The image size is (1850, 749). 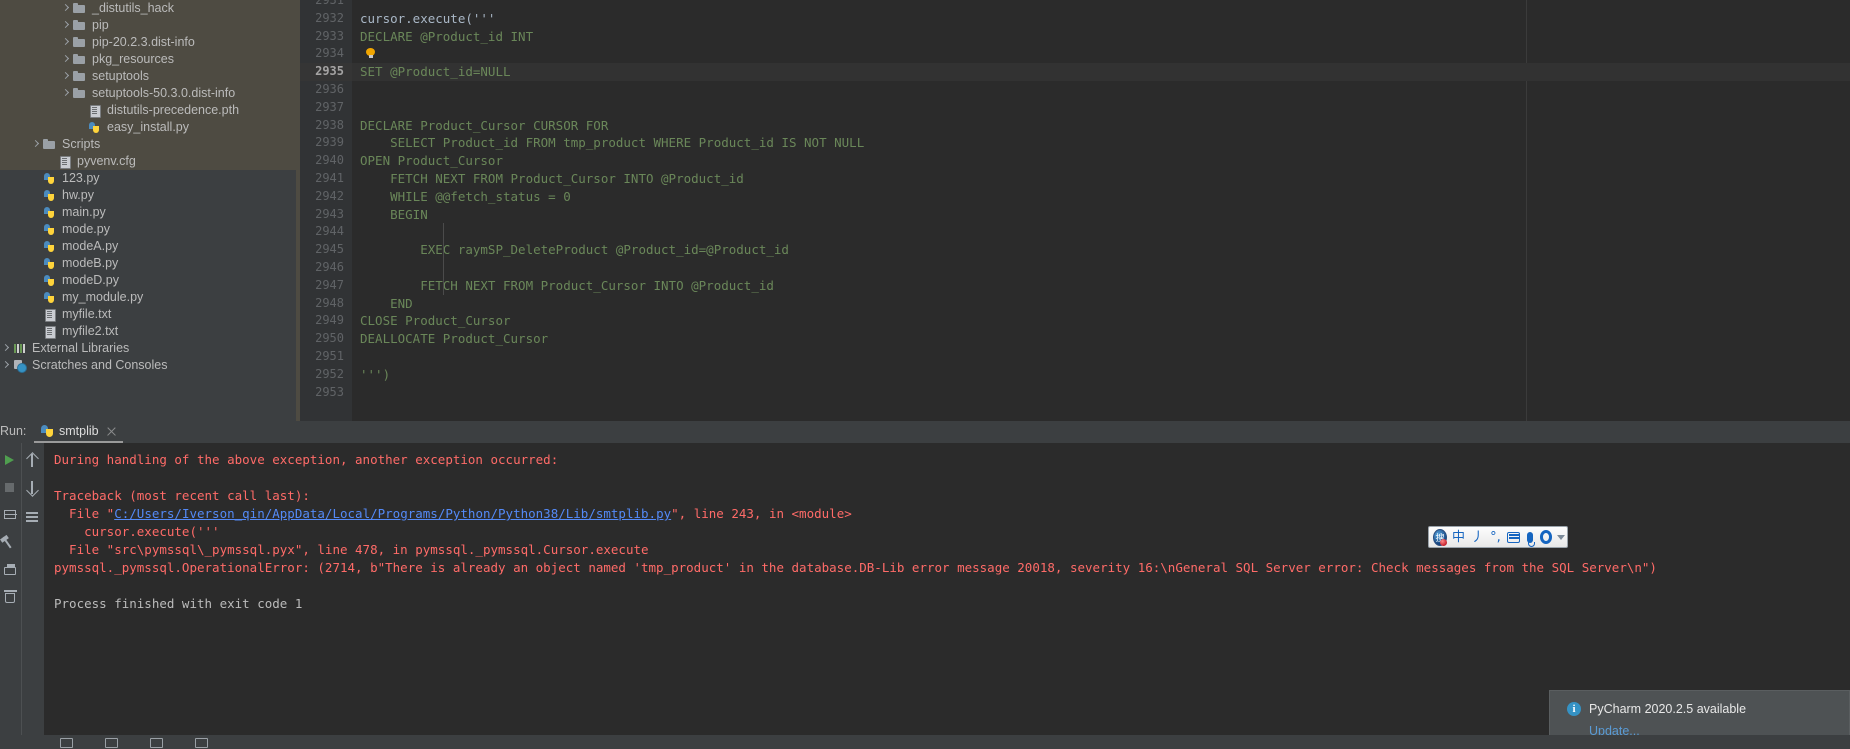 What do you see at coordinates (106, 161) in the screenshot?
I see `tree-item-label: pyvenv.cfg` at bounding box center [106, 161].